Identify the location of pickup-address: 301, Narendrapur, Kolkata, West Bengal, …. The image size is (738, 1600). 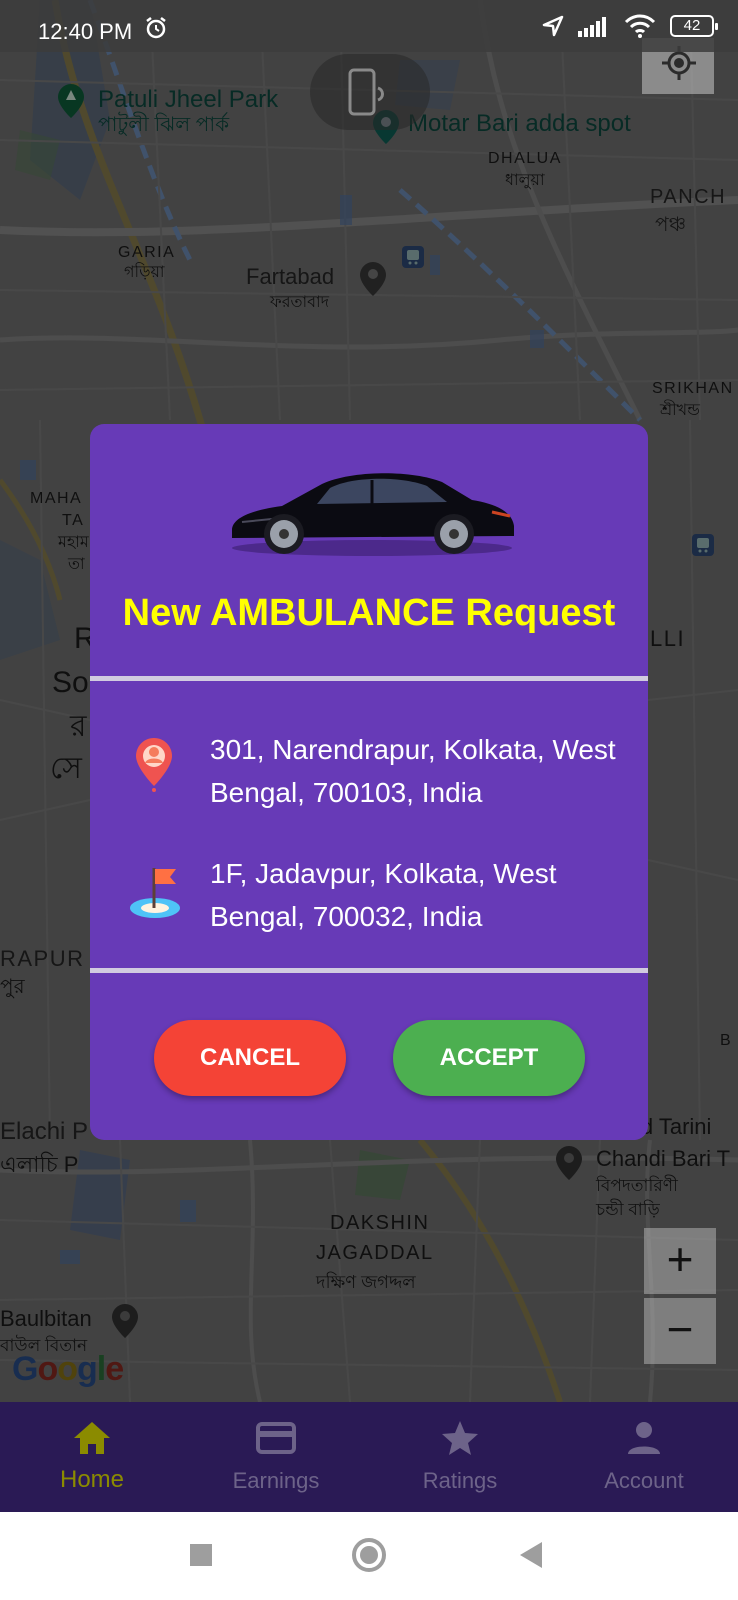
(413, 771).